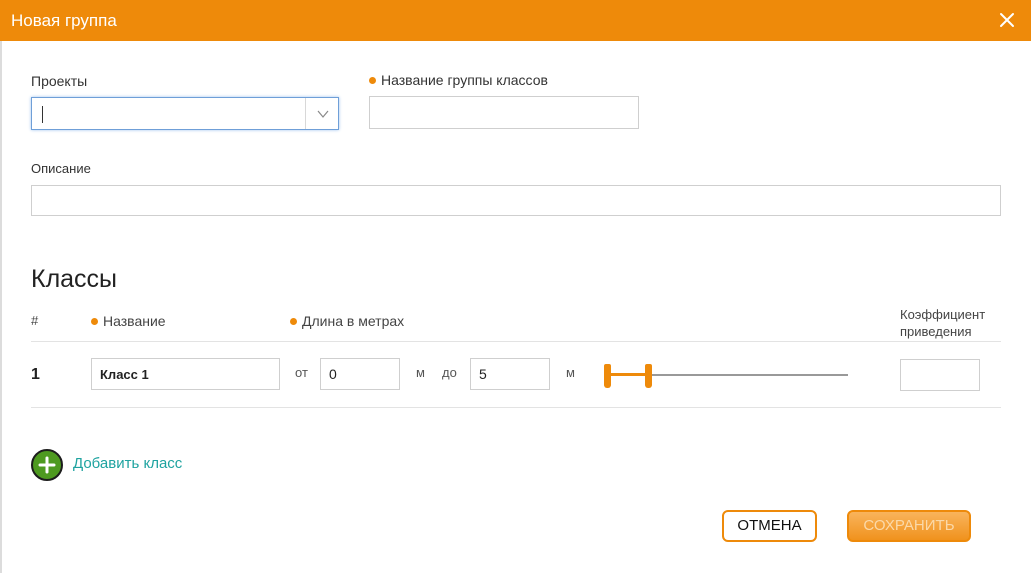 The image size is (1031, 573). Describe the element at coordinates (323, 114) in the screenshot. I see `chevron-down-icon` at that location.